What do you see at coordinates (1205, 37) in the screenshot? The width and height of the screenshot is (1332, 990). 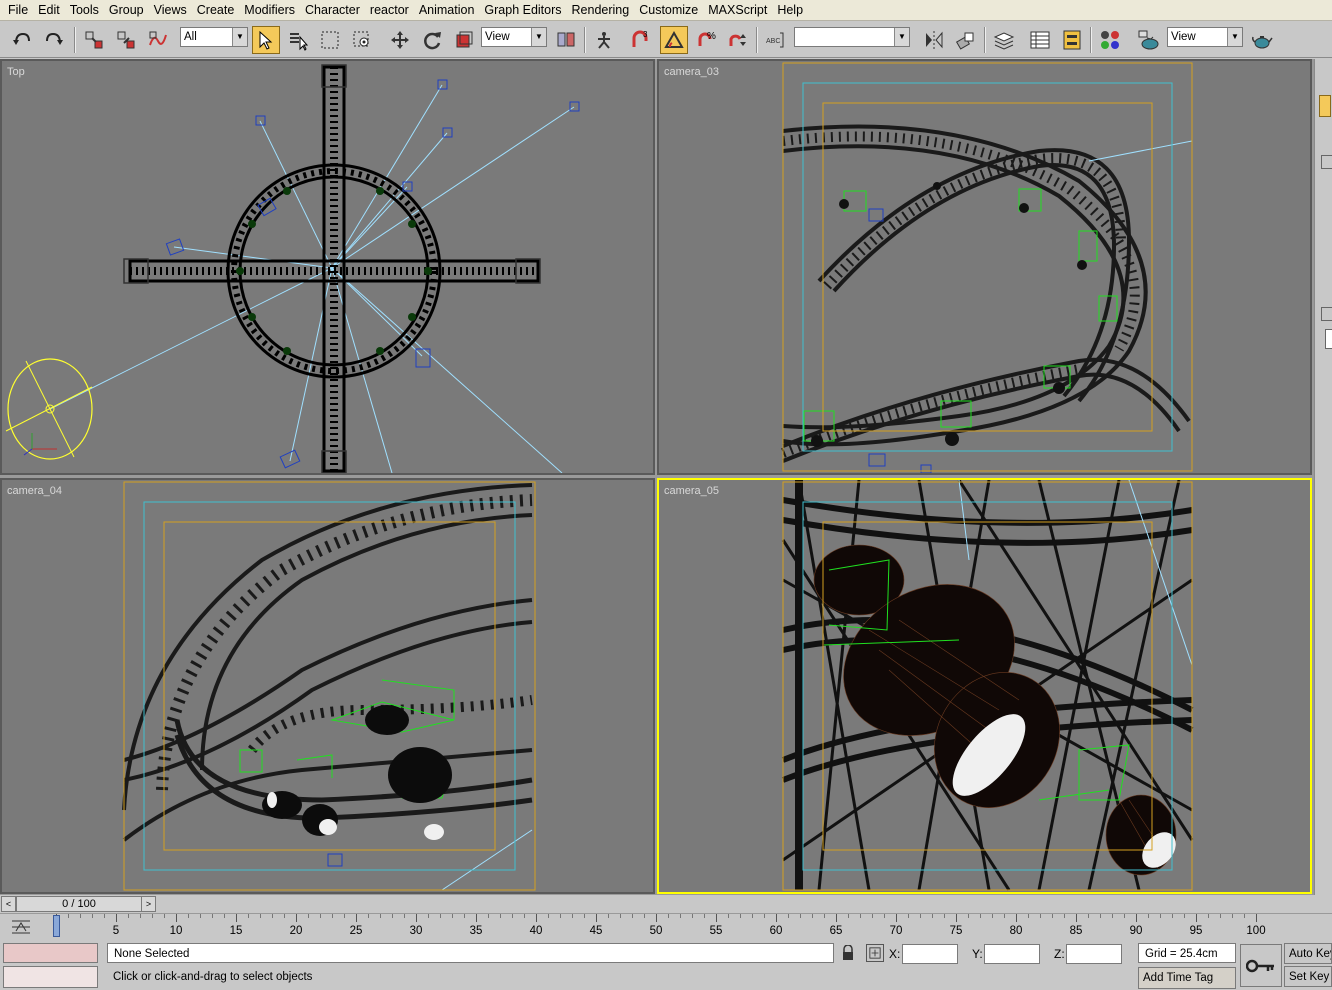 I see `render-type-dropdown: View ▼` at bounding box center [1205, 37].